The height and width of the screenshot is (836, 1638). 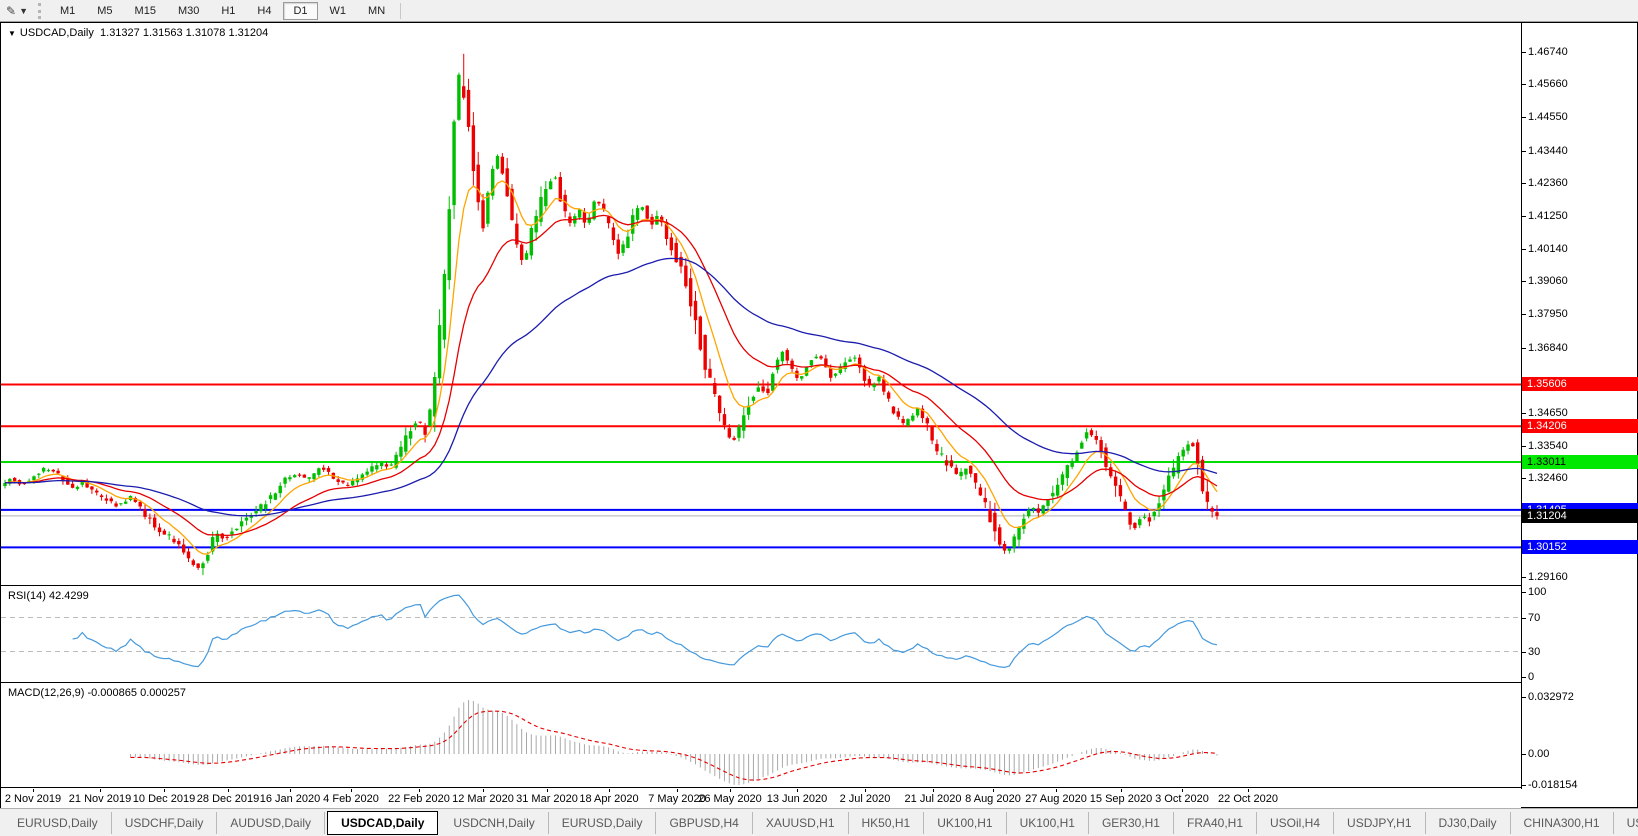 What do you see at coordinates (1548, 413) in the screenshot?
I see `price-tick-1.34650: 1.34650` at bounding box center [1548, 413].